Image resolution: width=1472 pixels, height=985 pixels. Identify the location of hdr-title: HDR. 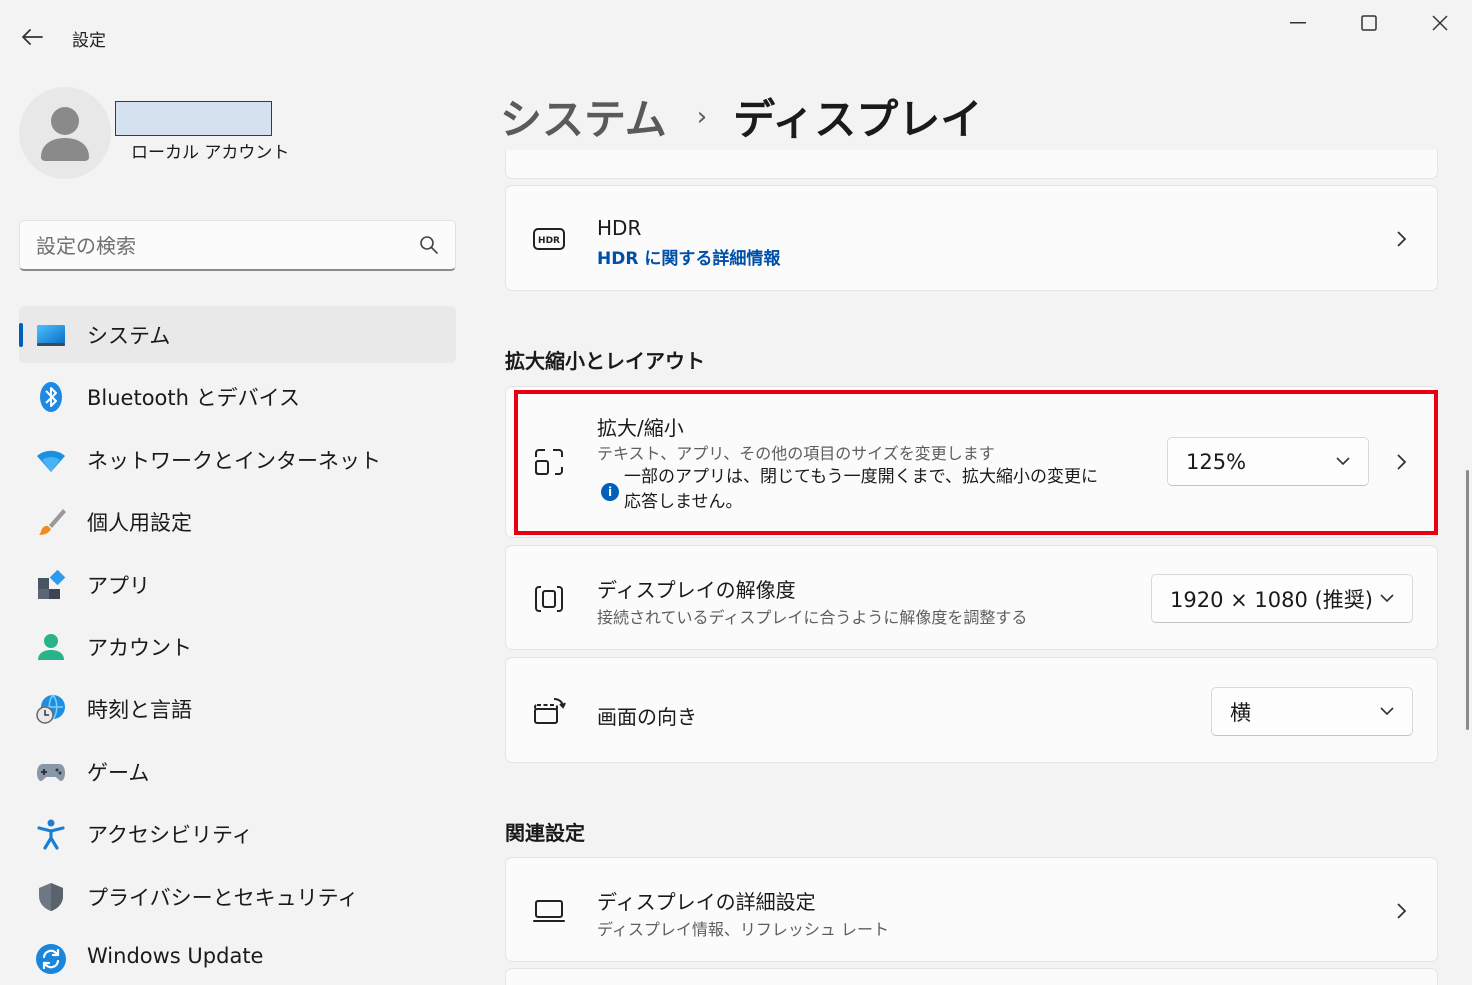
(619, 228).